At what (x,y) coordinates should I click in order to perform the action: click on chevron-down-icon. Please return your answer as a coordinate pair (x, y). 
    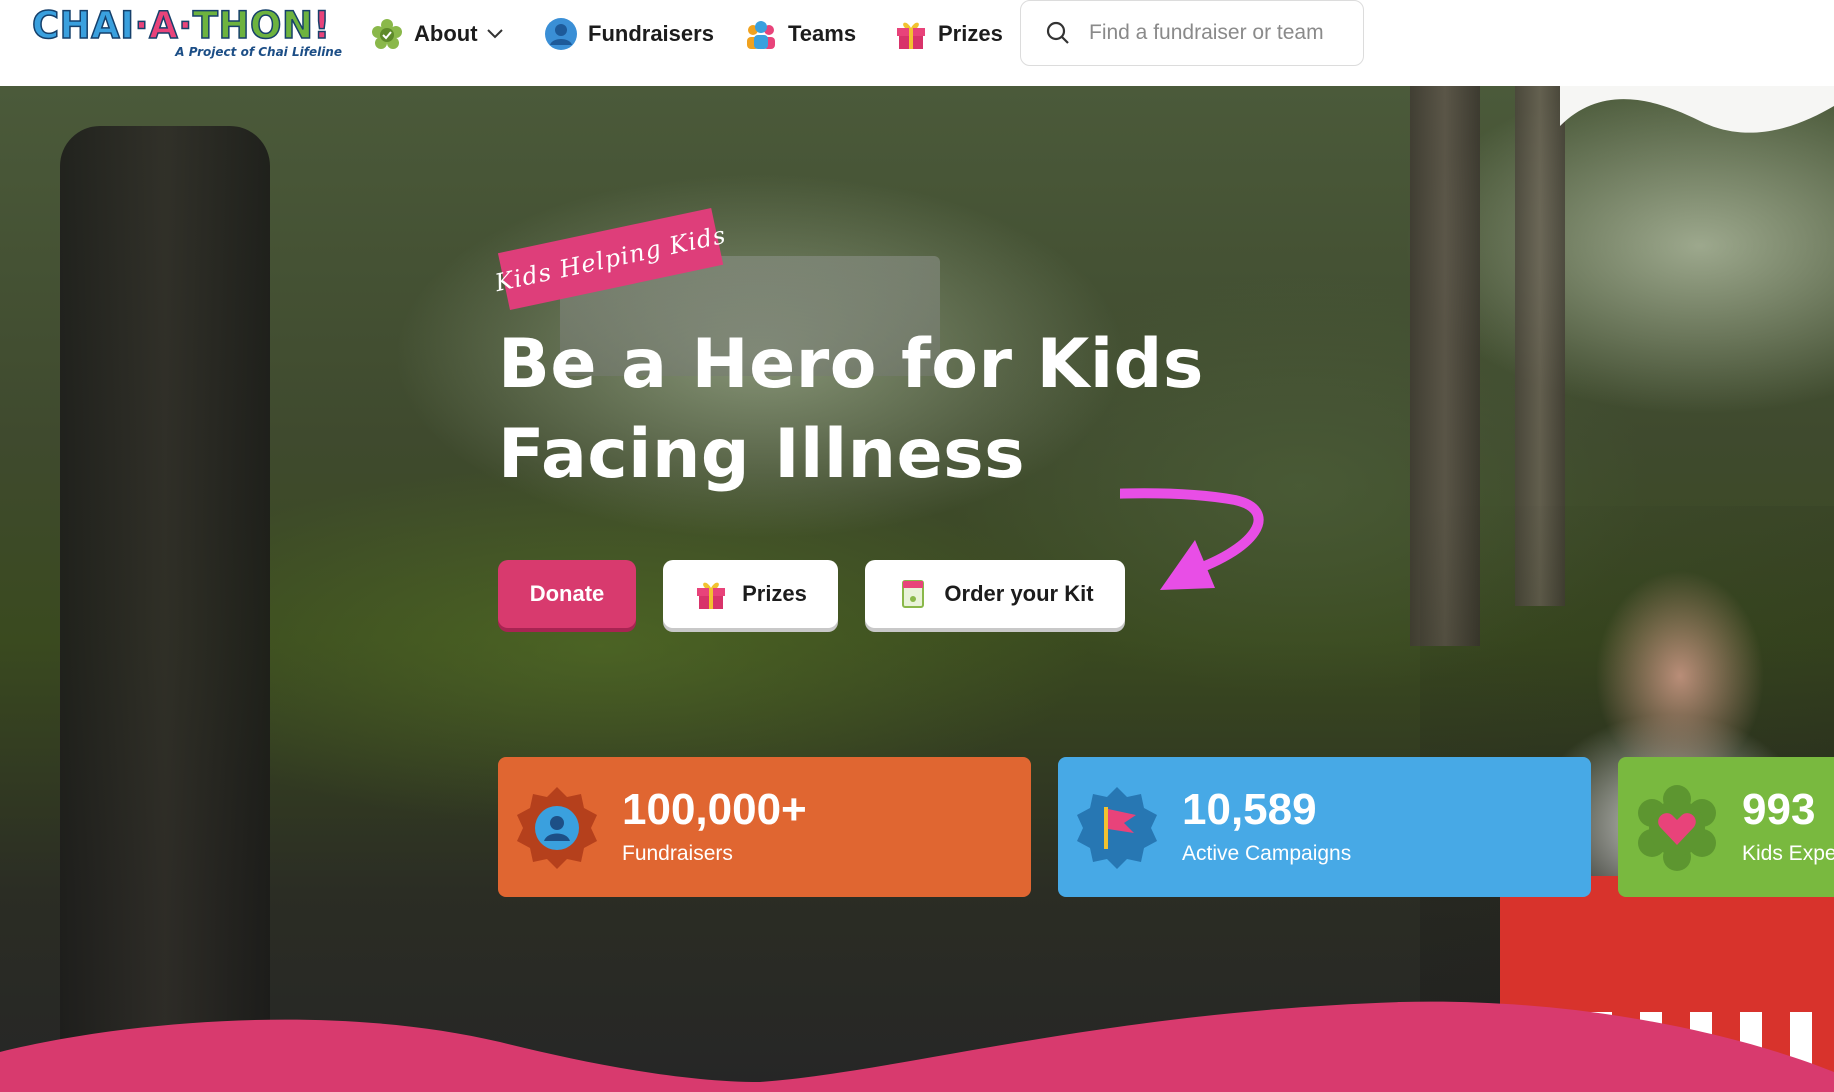
    Looking at the image, I should click on (494, 34).